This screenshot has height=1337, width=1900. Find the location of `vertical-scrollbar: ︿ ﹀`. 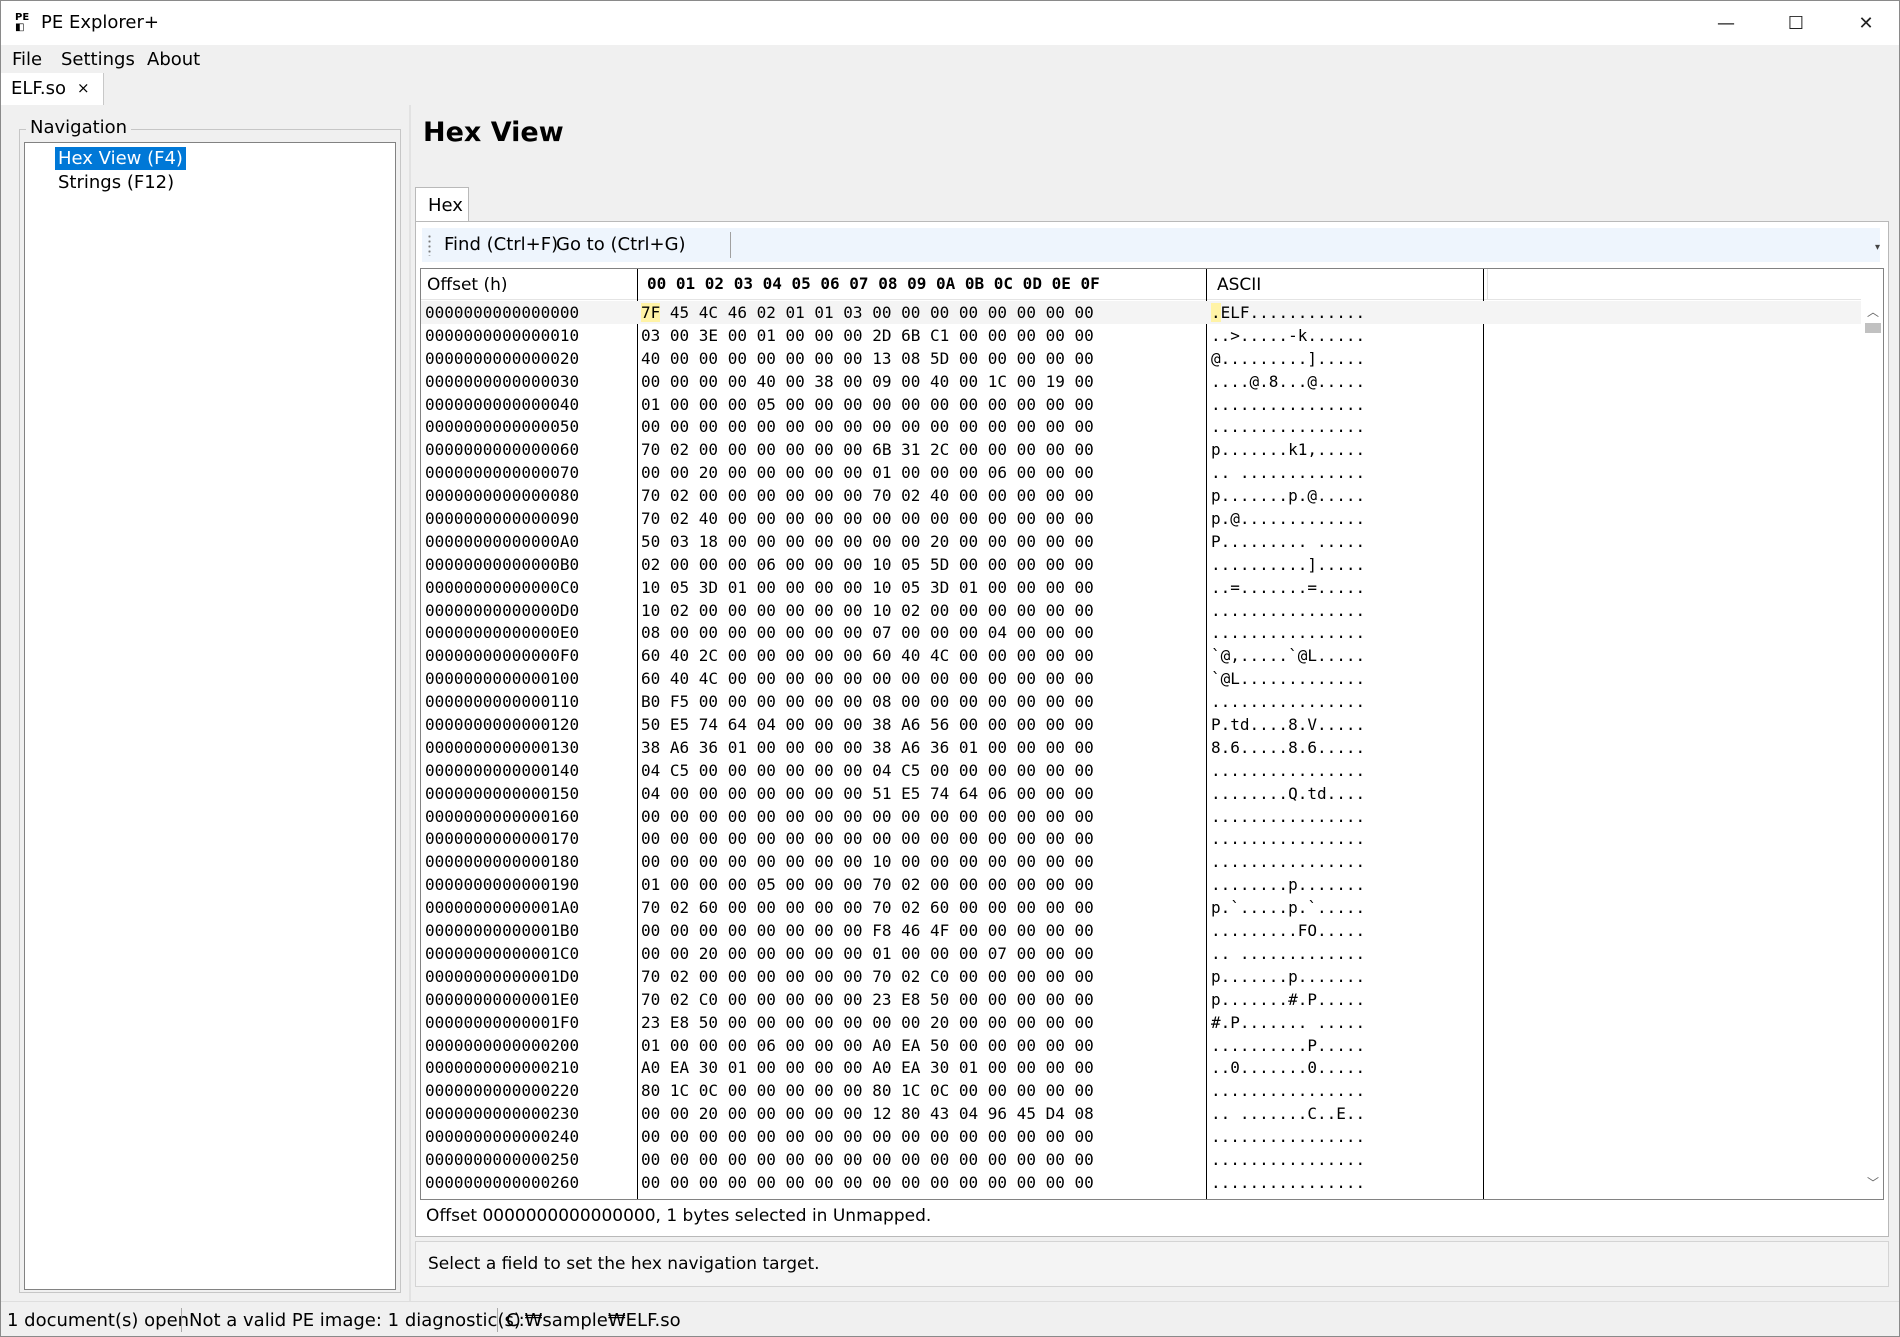

vertical-scrollbar: ︿ ﹀ is located at coordinates (1873, 748).